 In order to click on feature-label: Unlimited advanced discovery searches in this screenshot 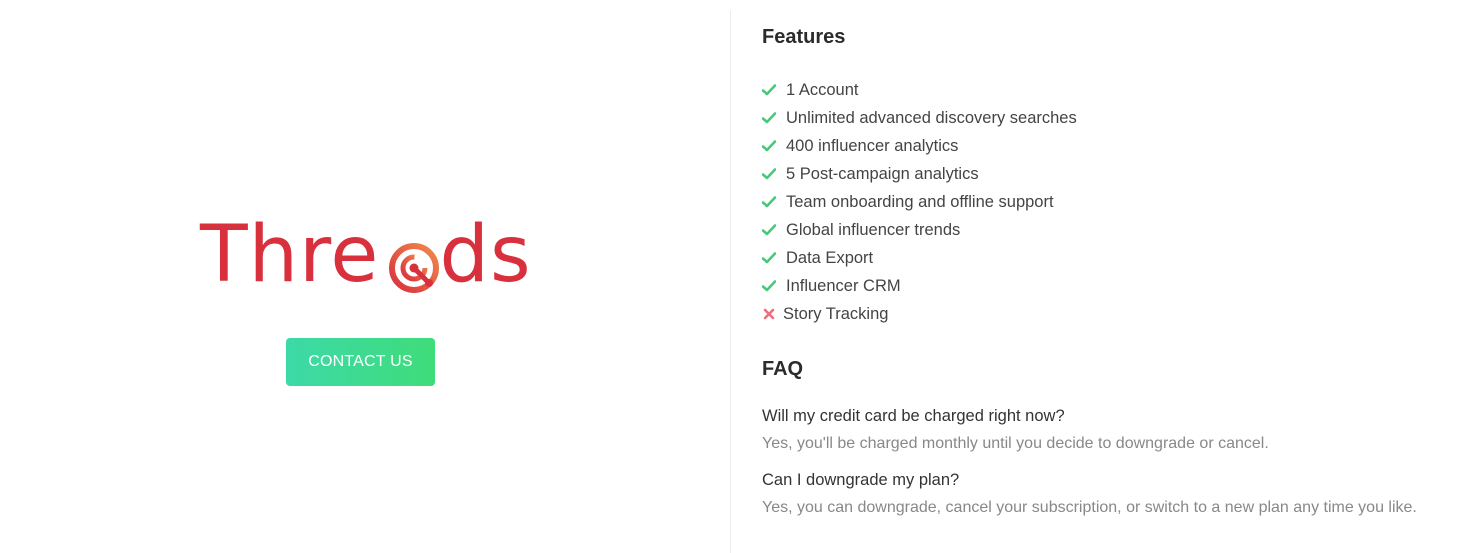, I will do `click(931, 117)`.